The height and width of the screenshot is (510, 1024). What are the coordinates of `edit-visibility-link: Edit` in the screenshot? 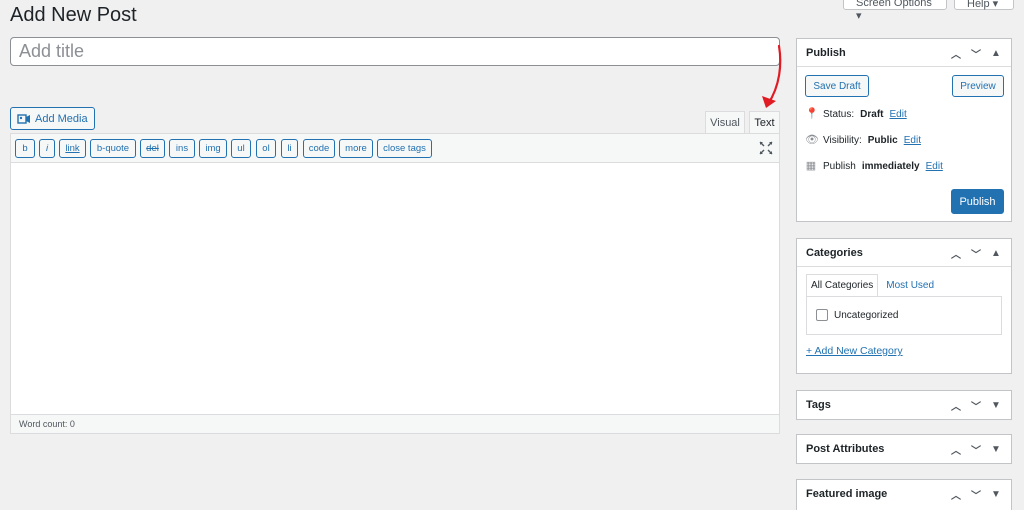 It's located at (912, 140).